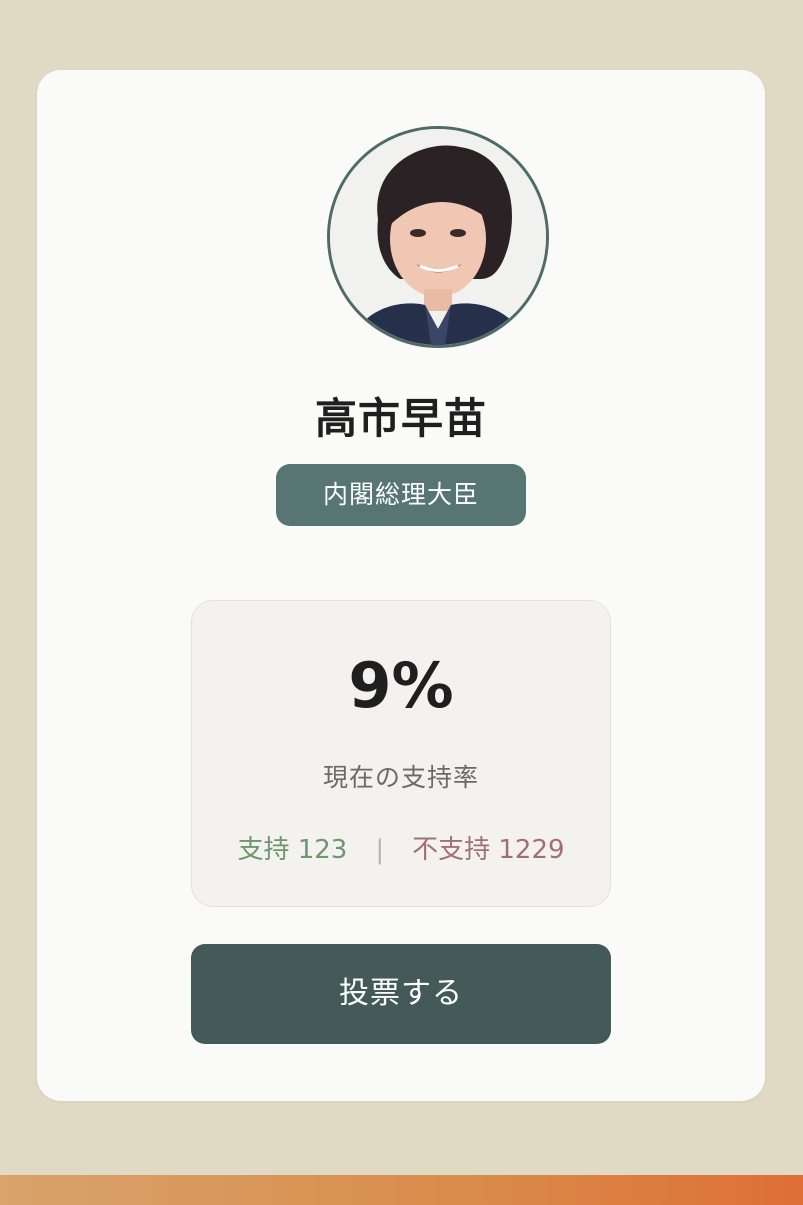 The image size is (803, 1205). I want to click on avatar, so click(438, 237).